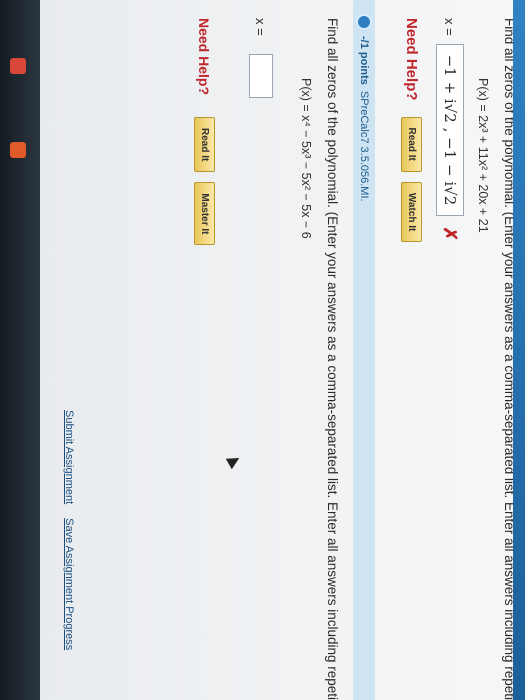  What do you see at coordinates (364, 350) in the screenshot?
I see `question-2-header: -/1 points SPreCalc7 3.5.056.MI.` at bounding box center [364, 350].